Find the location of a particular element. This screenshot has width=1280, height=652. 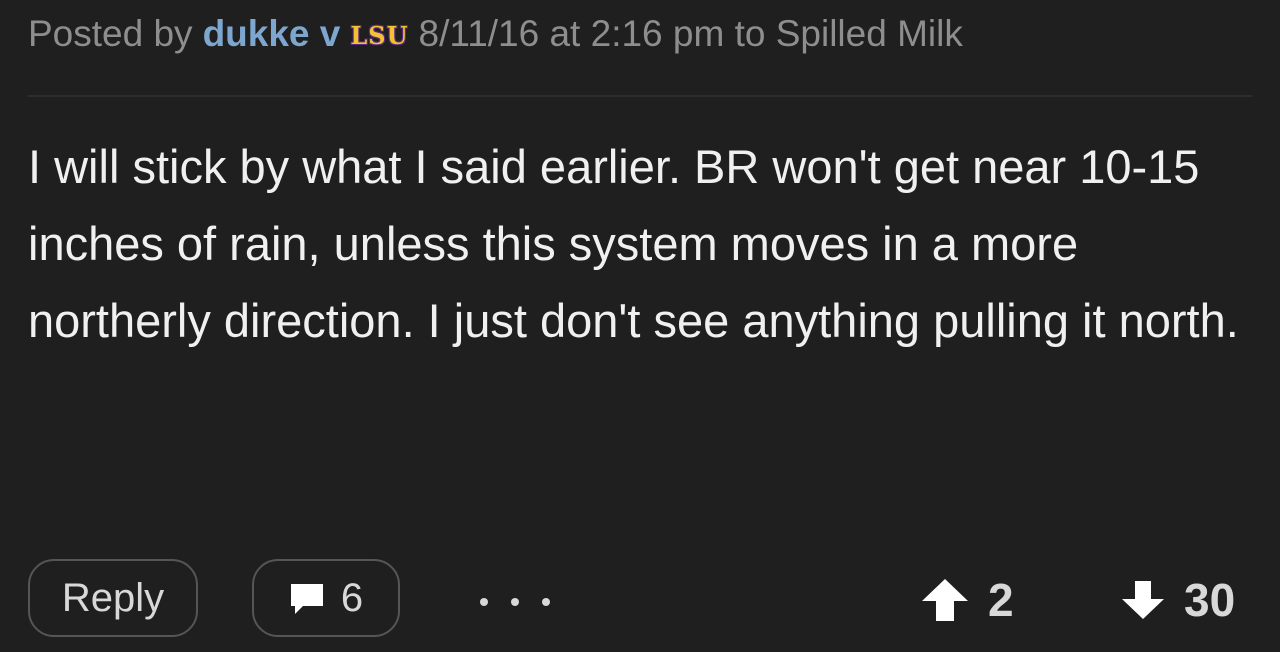

team-logo: LSU is located at coordinates (379, 35).